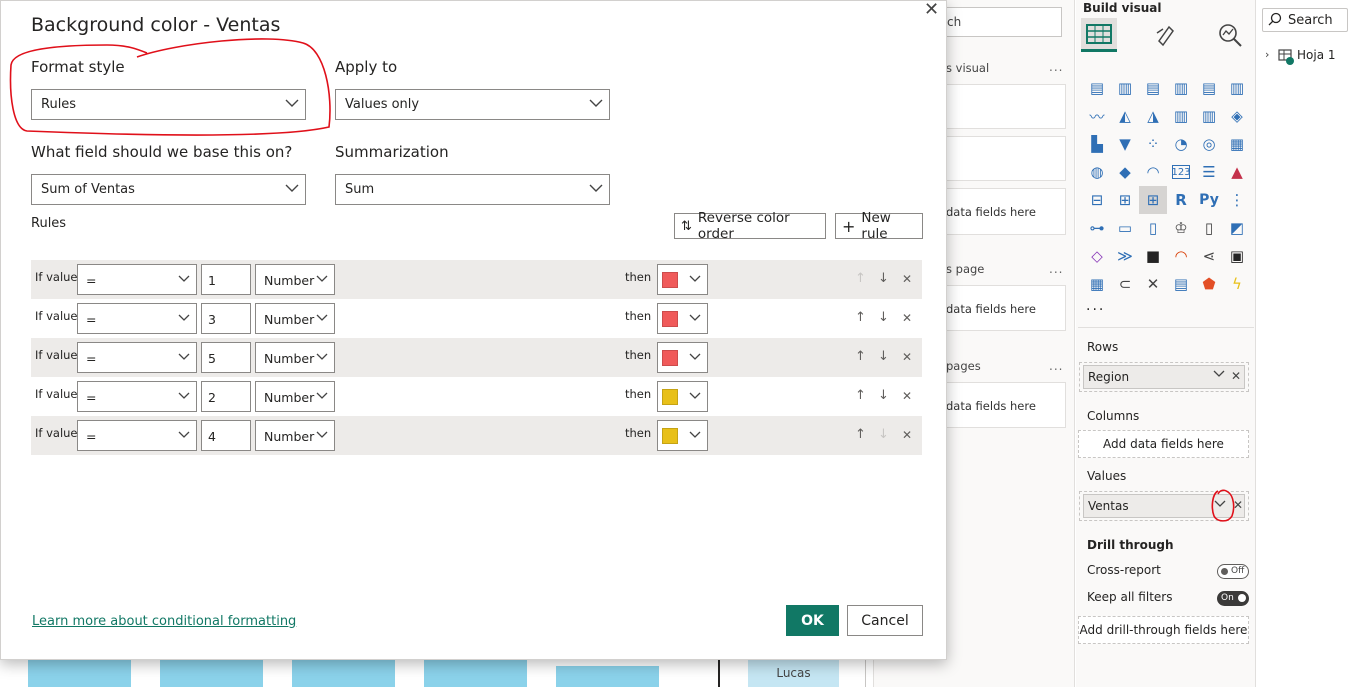 This screenshot has width=1351, height=687. I want to click on reverse-color-order-button: ⇅ Reverse color order, so click(750, 226).